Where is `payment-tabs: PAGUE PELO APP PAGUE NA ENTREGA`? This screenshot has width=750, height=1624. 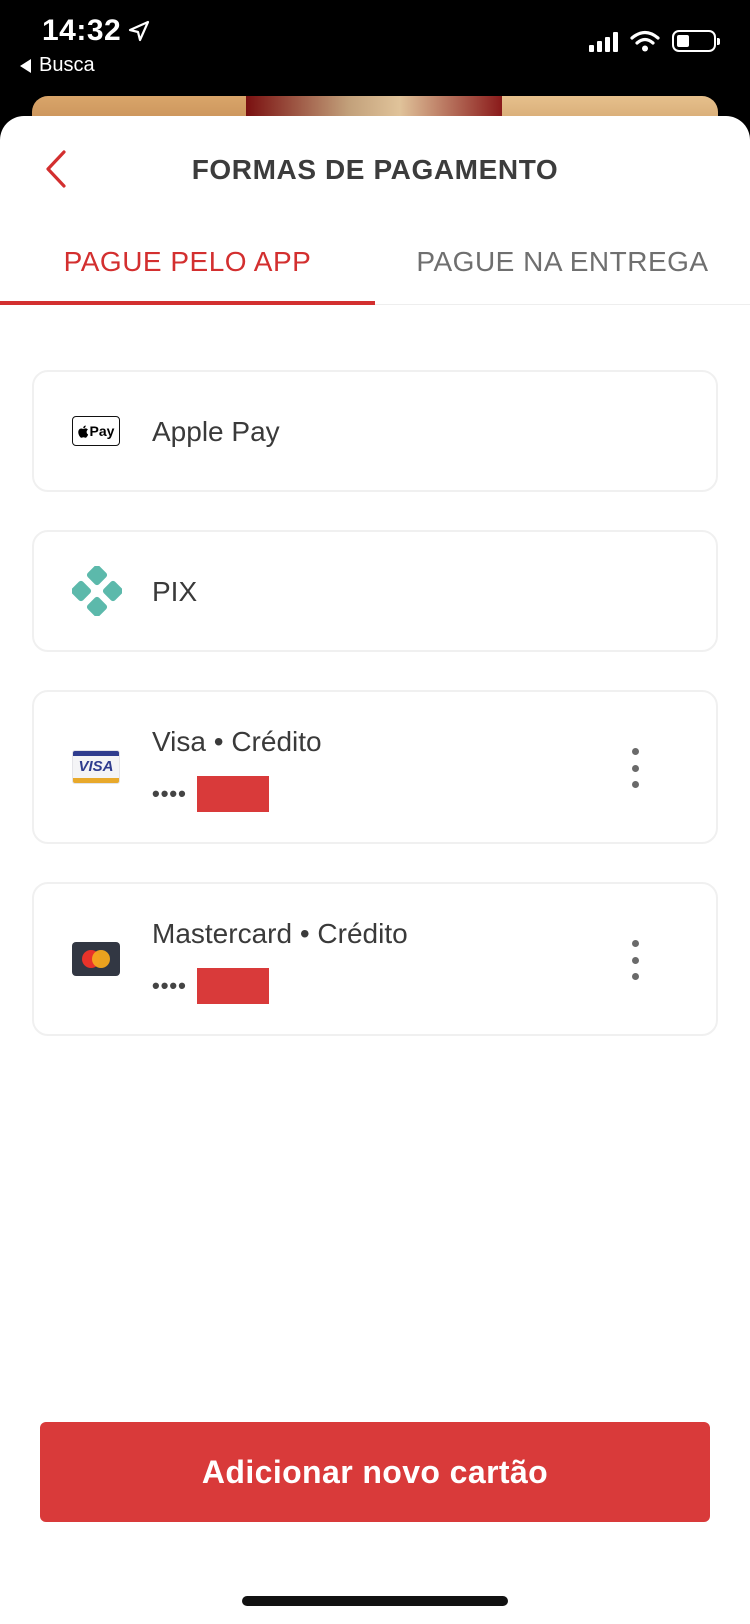 payment-tabs: PAGUE PELO APP PAGUE NA ENTREGA is located at coordinates (375, 258).